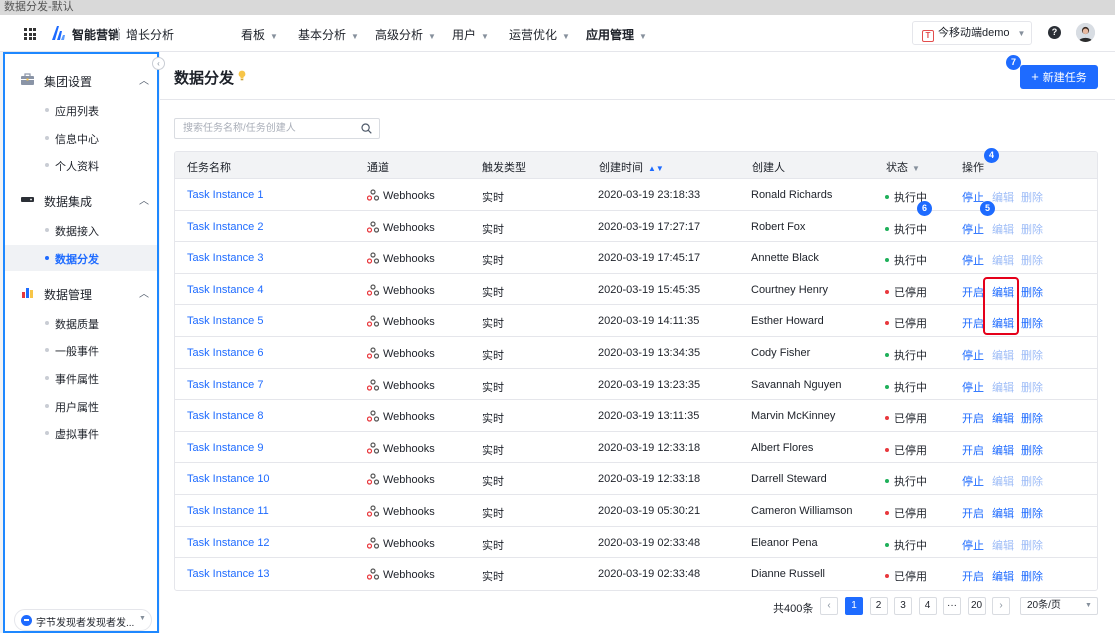  What do you see at coordinates (225, 290) in the screenshot?
I see `task-name-link: Task Instance 4` at bounding box center [225, 290].